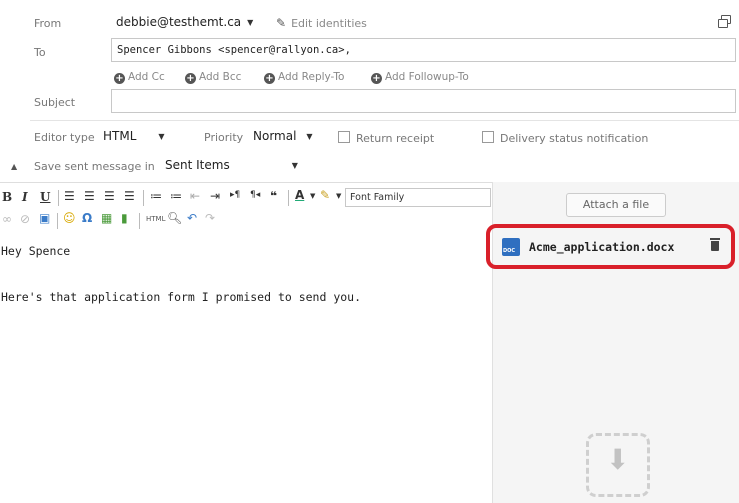 The width and height of the screenshot is (739, 503). What do you see at coordinates (329, 23) in the screenshot?
I see `edit-identities-label: Edit identities` at bounding box center [329, 23].